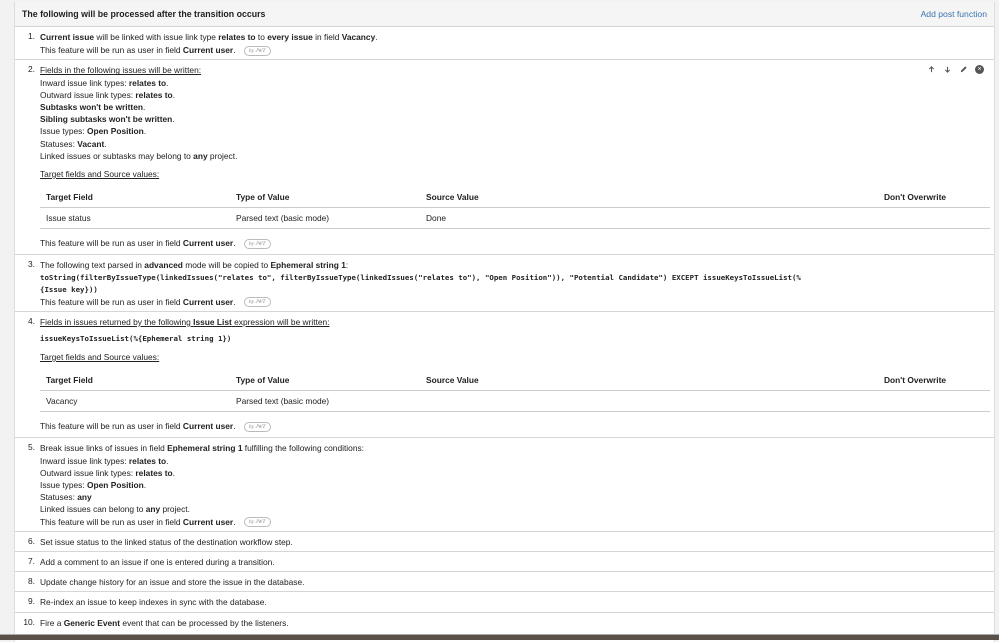 The width and height of the screenshot is (999, 642). What do you see at coordinates (280, 321) in the screenshot?
I see `text: expression will be written:` at bounding box center [280, 321].